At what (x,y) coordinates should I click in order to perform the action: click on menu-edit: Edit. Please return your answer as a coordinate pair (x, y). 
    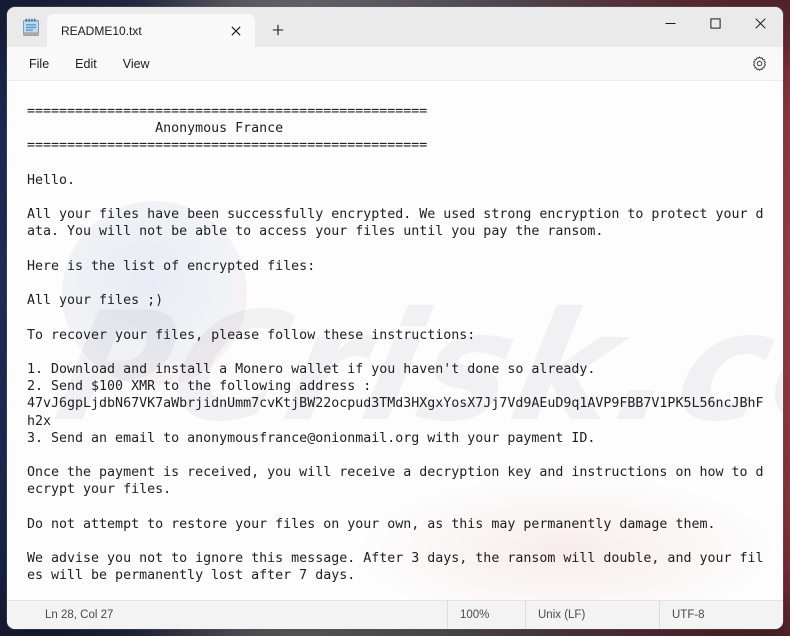
    Looking at the image, I should click on (86, 64).